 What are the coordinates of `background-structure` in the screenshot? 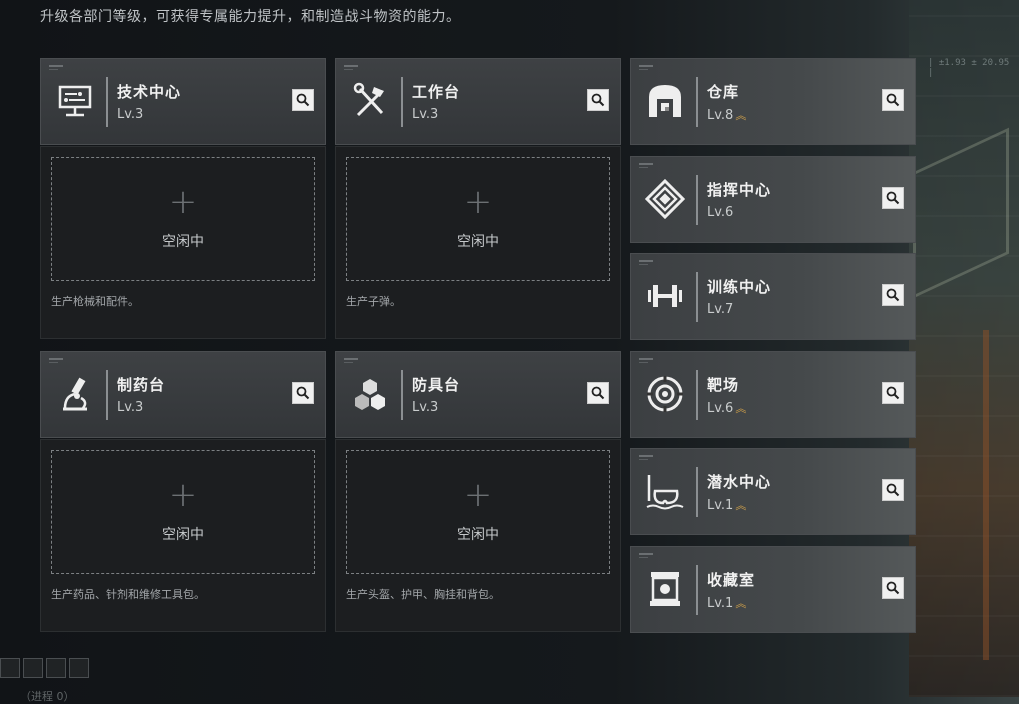 It's located at (964, 348).